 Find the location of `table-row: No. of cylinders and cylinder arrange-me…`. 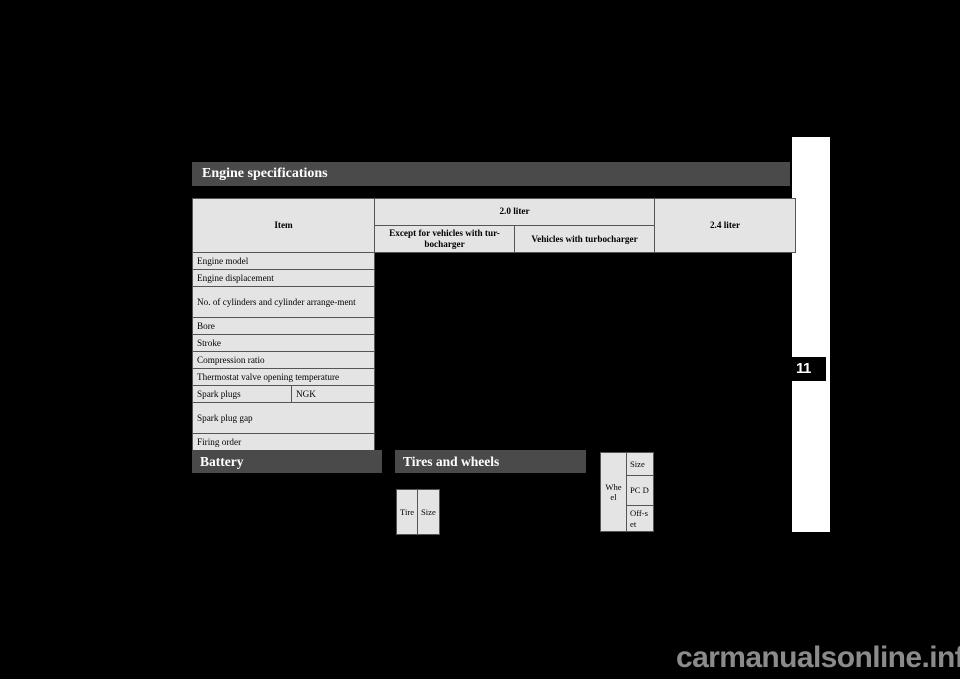

table-row: No. of cylinders and cylinder arrange-me… is located at coordinates (494, 302).